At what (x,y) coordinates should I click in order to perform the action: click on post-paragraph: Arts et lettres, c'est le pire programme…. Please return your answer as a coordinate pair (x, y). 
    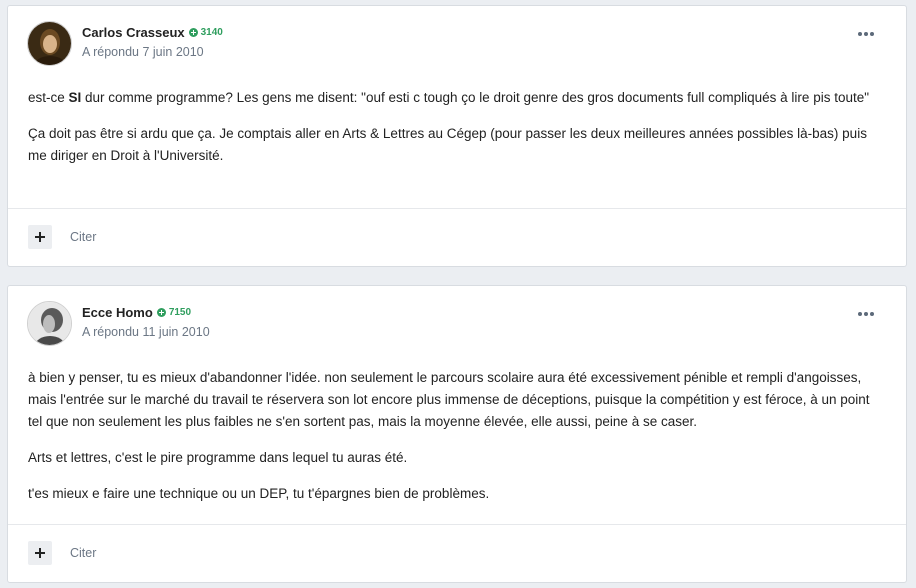
    Looking at the image, I should click on (218, 457).